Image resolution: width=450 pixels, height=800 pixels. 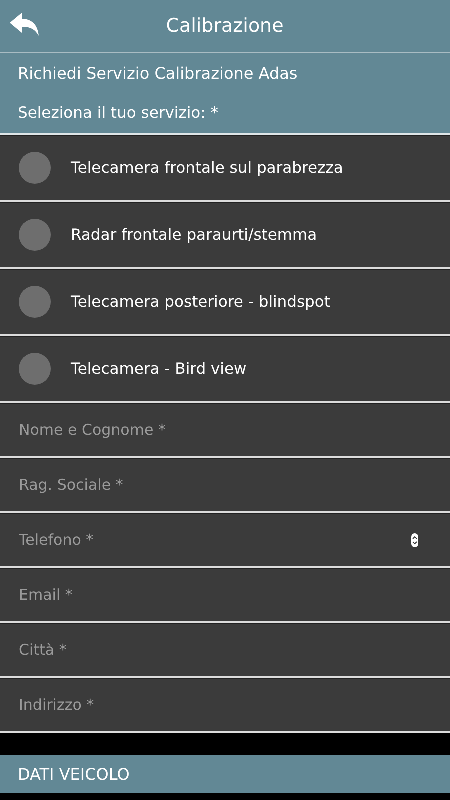 What do you see at coordinates (74, 774) in the screenshot?
I see `section-title: DATI VEICOLO` at bounding box center [74, 774].